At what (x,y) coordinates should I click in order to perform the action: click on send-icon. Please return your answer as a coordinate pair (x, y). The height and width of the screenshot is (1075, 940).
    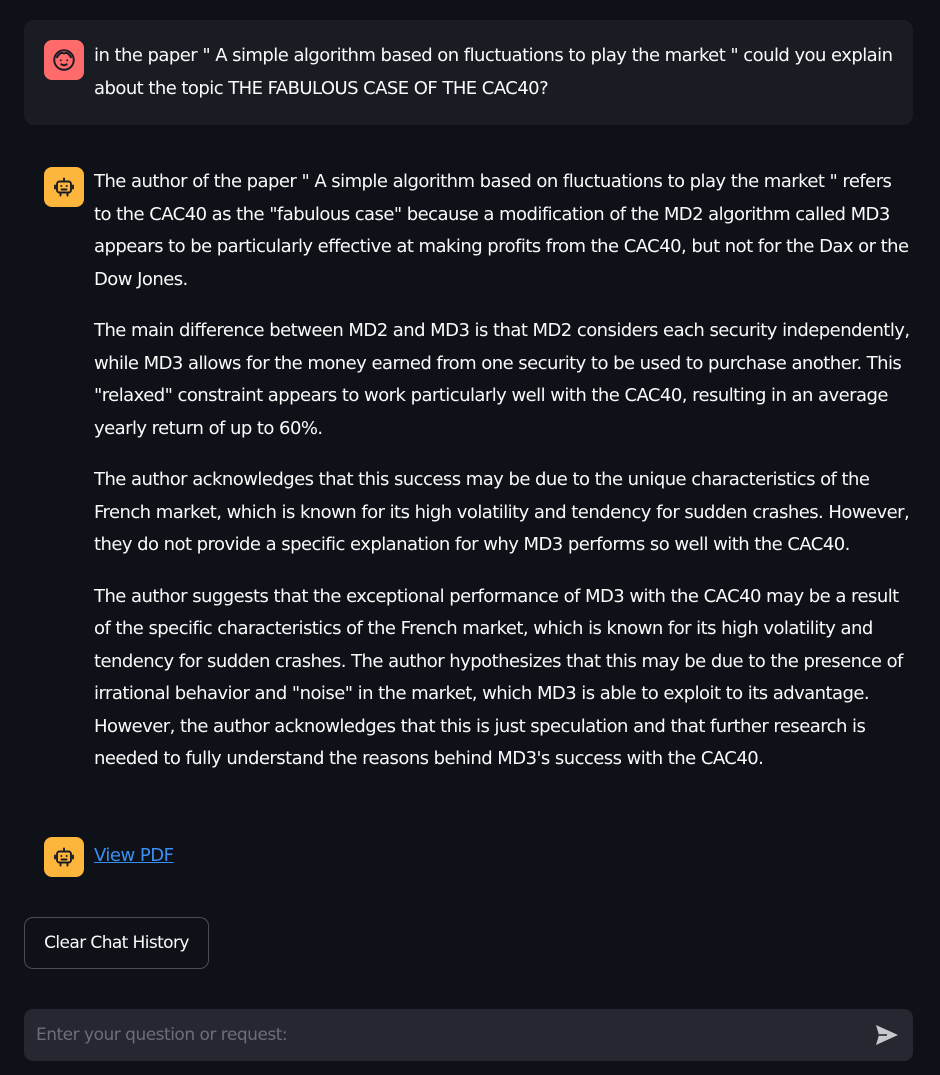
    Looking at the image, I should click on (887, 1035).